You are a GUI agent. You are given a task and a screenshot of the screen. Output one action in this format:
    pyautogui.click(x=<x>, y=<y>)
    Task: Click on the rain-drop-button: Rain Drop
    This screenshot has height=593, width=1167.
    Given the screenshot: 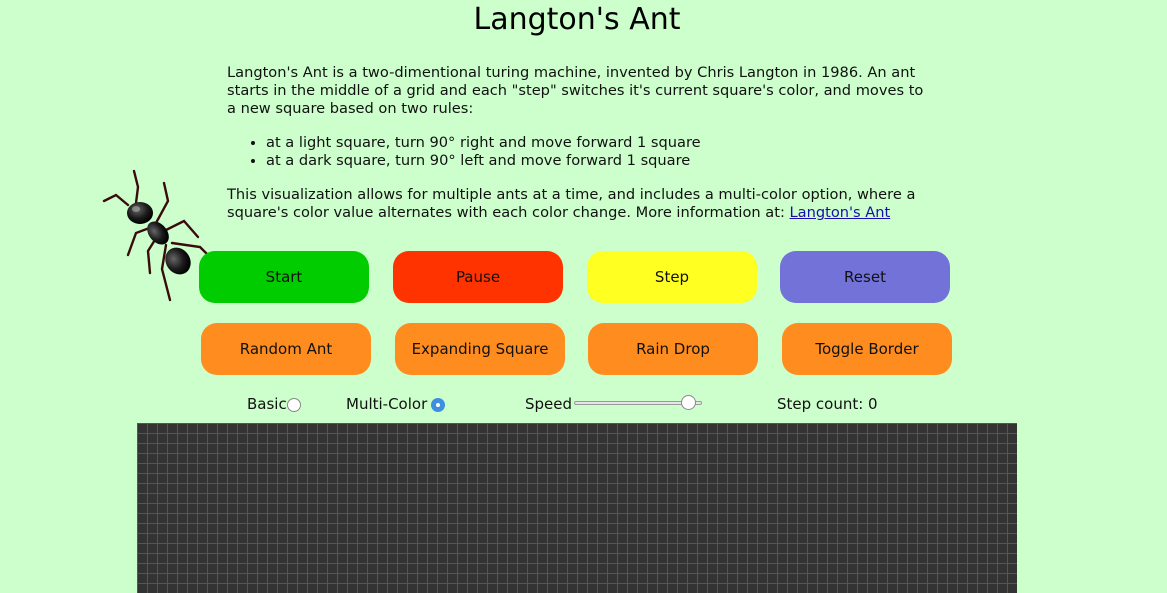 What is the action you would take?
    pyautogui.click(x=673, y=349)
    